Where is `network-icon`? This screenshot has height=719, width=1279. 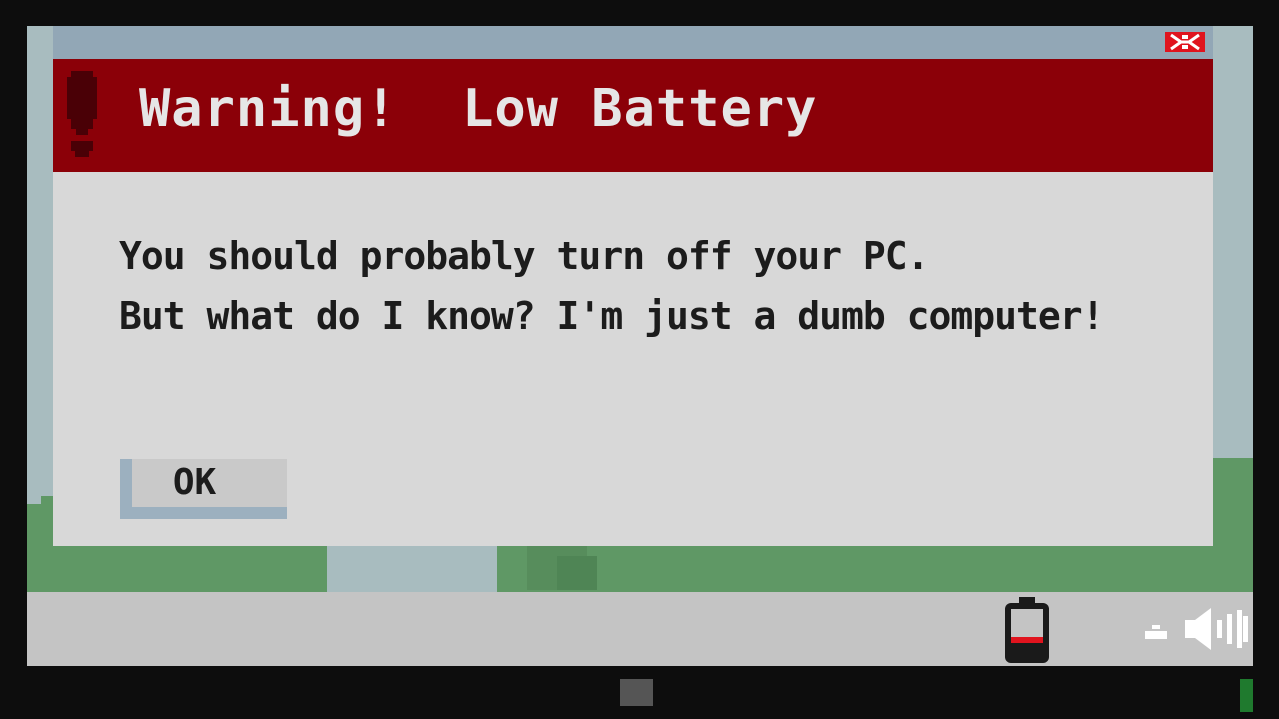
network-icon is located at coordinates (1156, 632).